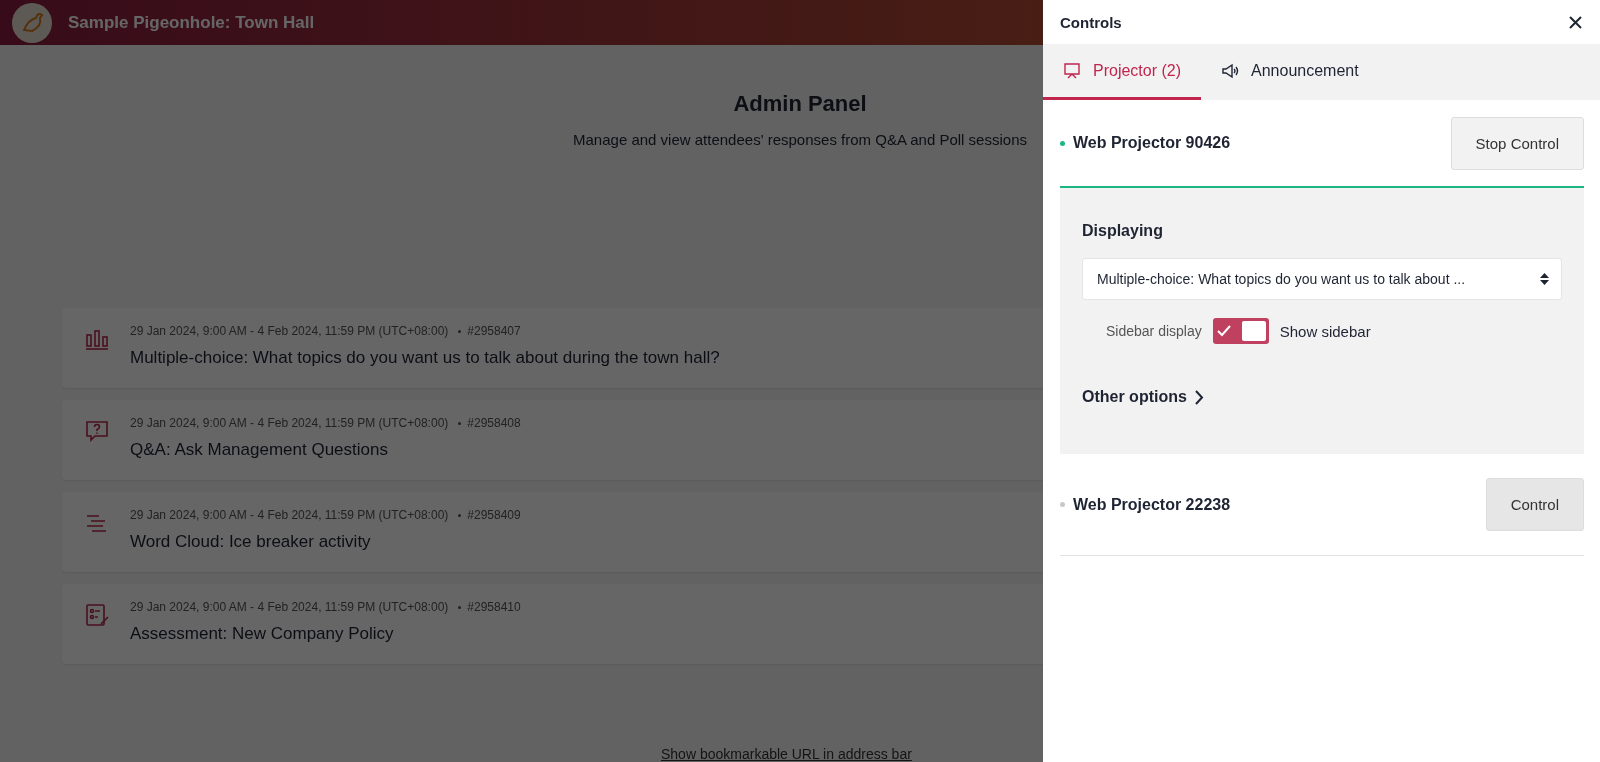 The width and height of the screenshot is (1600, 762). I want to click on session-title: Word Cloud: Ice breaker activity, so click(251, 542).